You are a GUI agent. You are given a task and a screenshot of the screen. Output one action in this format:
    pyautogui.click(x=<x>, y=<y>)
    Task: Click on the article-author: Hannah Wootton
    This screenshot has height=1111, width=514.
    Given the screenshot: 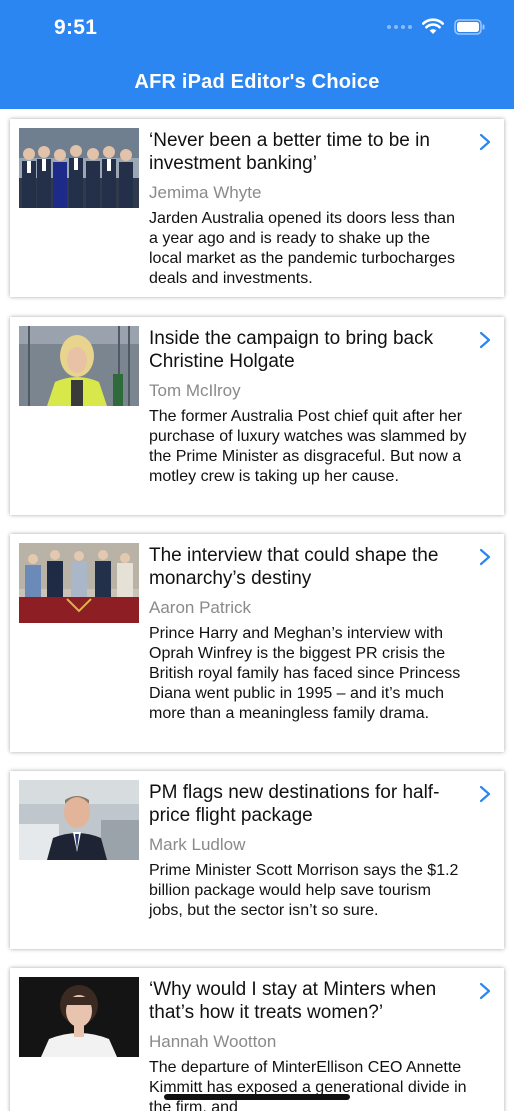 What is the action you would take?
    pyautogui.click(x=213, y=1041)
    